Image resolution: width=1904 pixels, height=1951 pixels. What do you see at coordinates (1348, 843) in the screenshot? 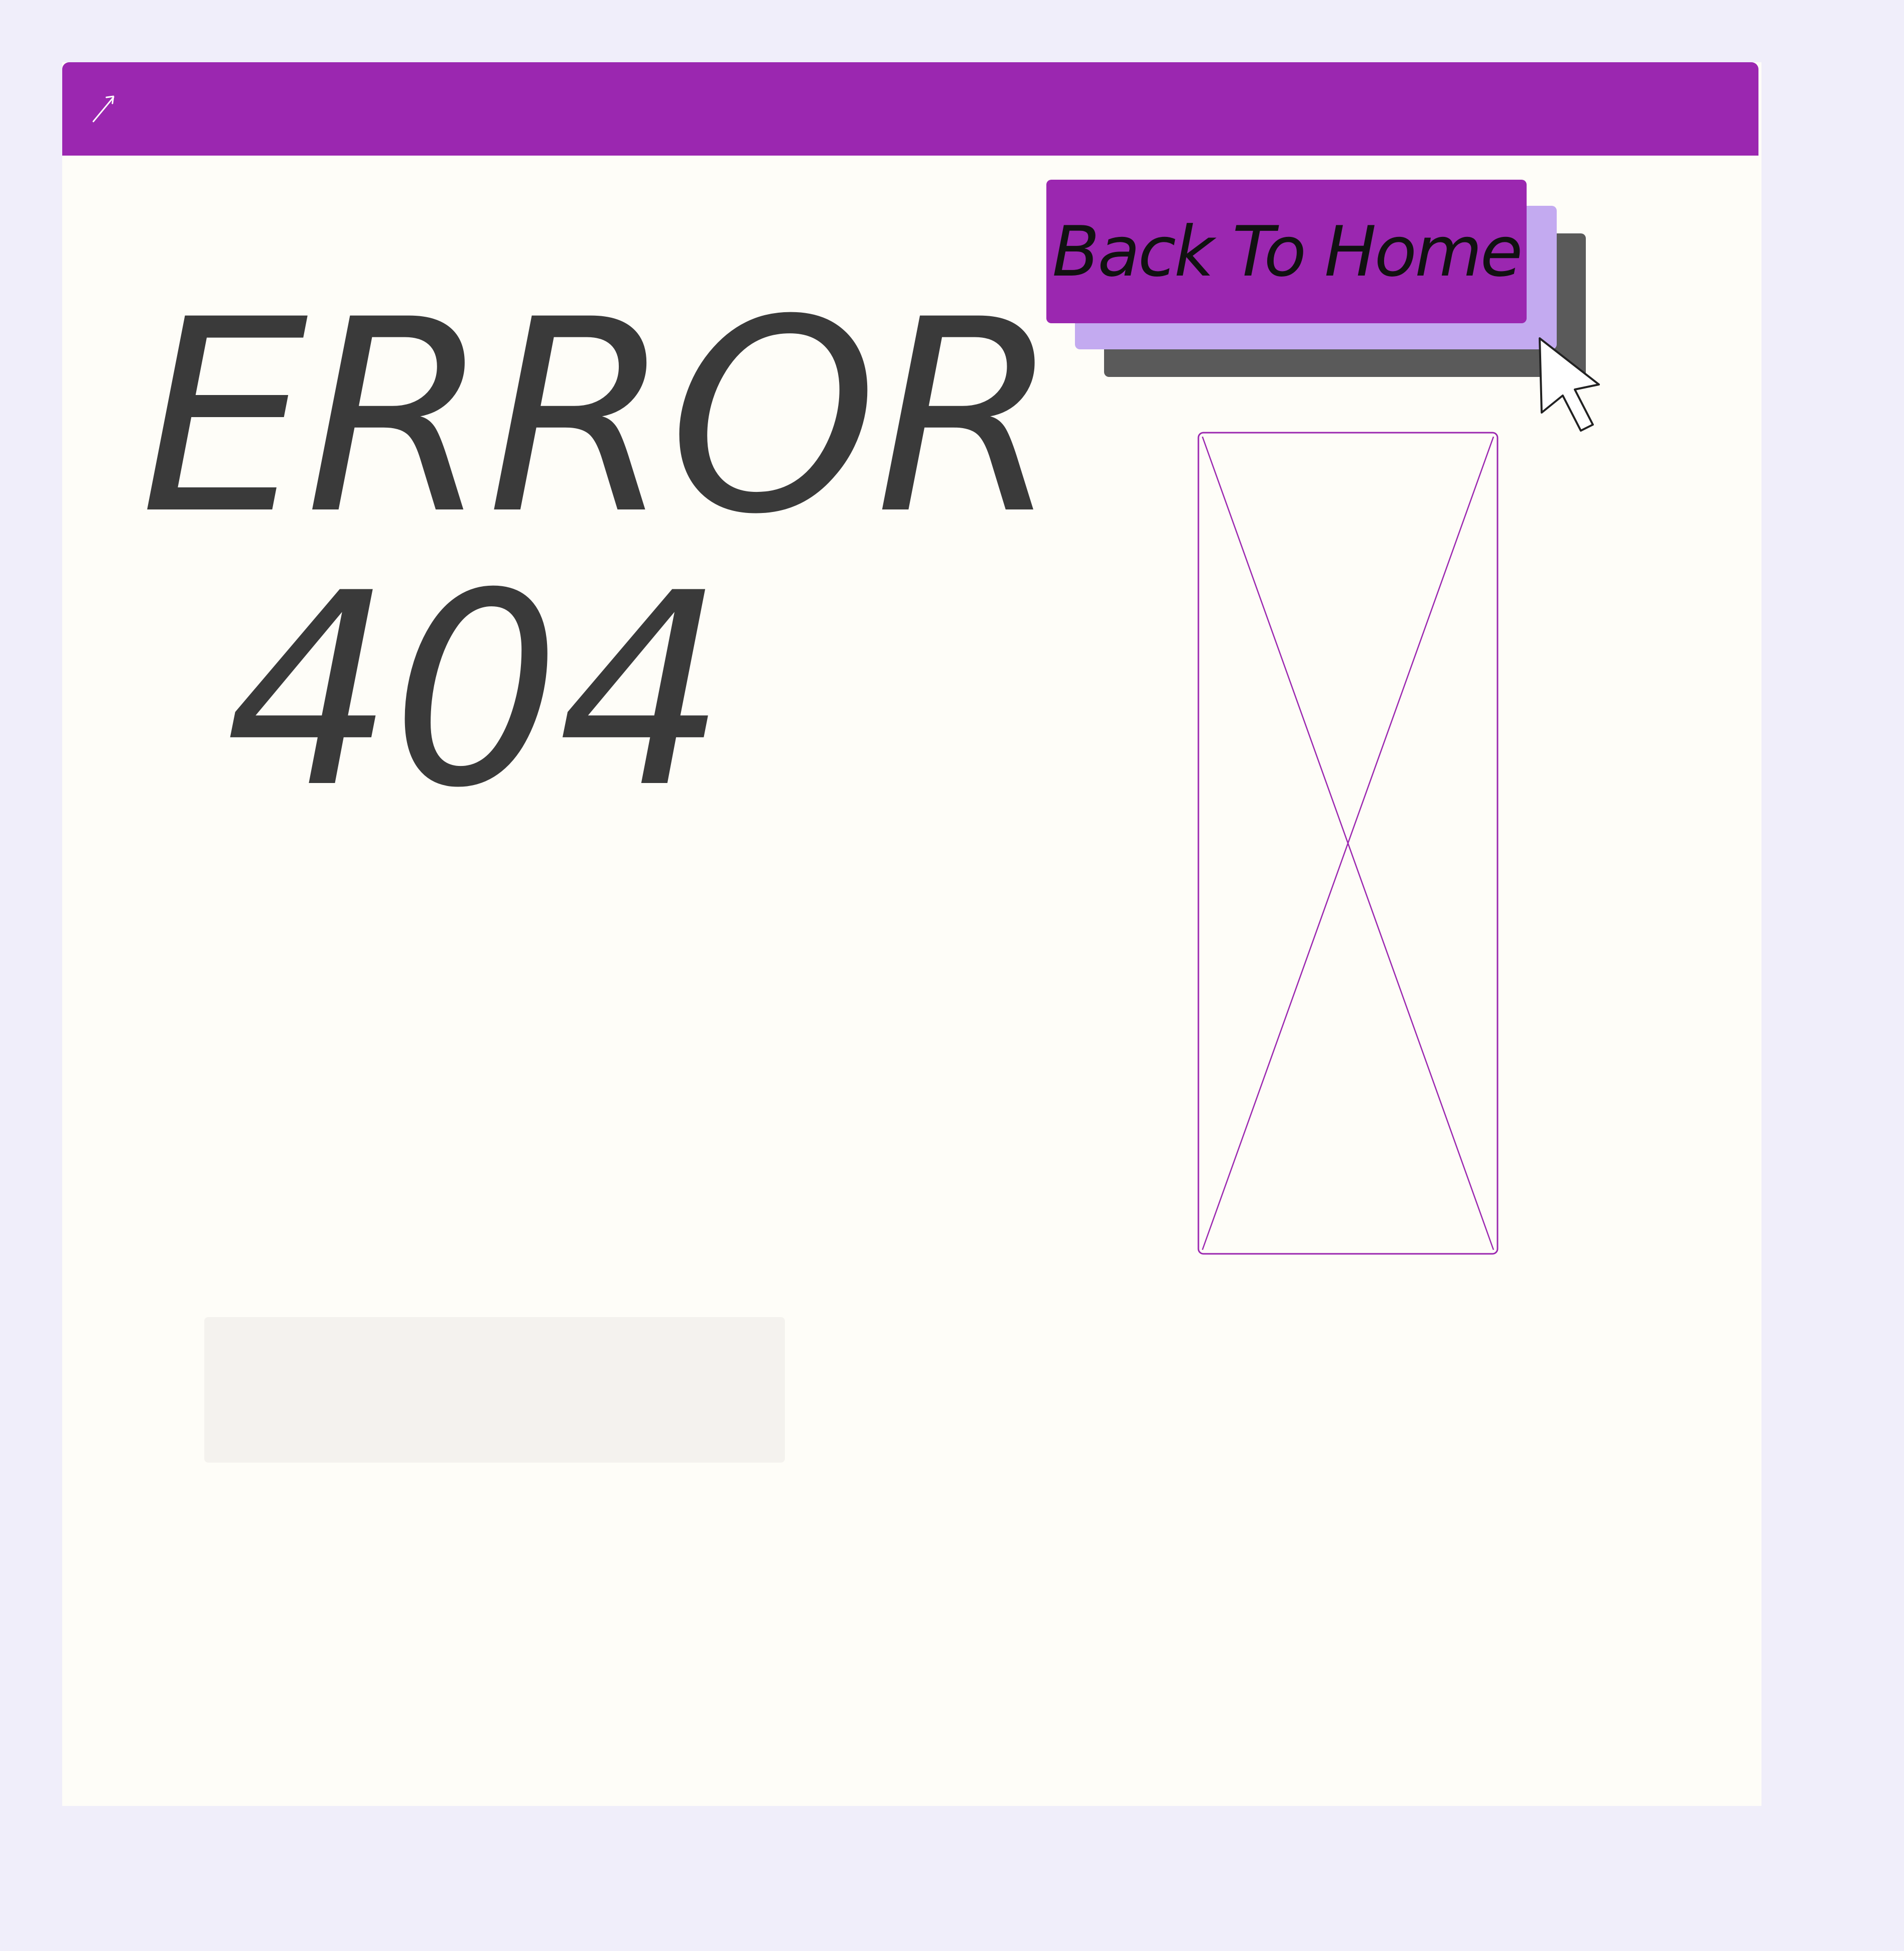
I see `image-placeholder-icon` at bounding box center [1348, 843].